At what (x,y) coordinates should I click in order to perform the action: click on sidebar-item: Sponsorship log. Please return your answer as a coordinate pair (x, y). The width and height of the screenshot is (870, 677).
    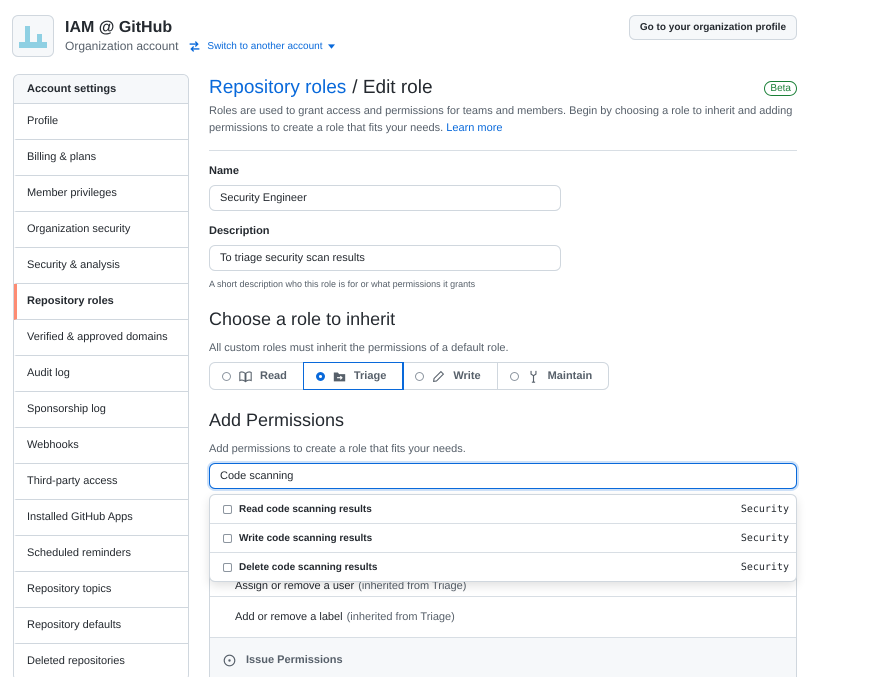
    Looking at the image, I should click on (101, 410).